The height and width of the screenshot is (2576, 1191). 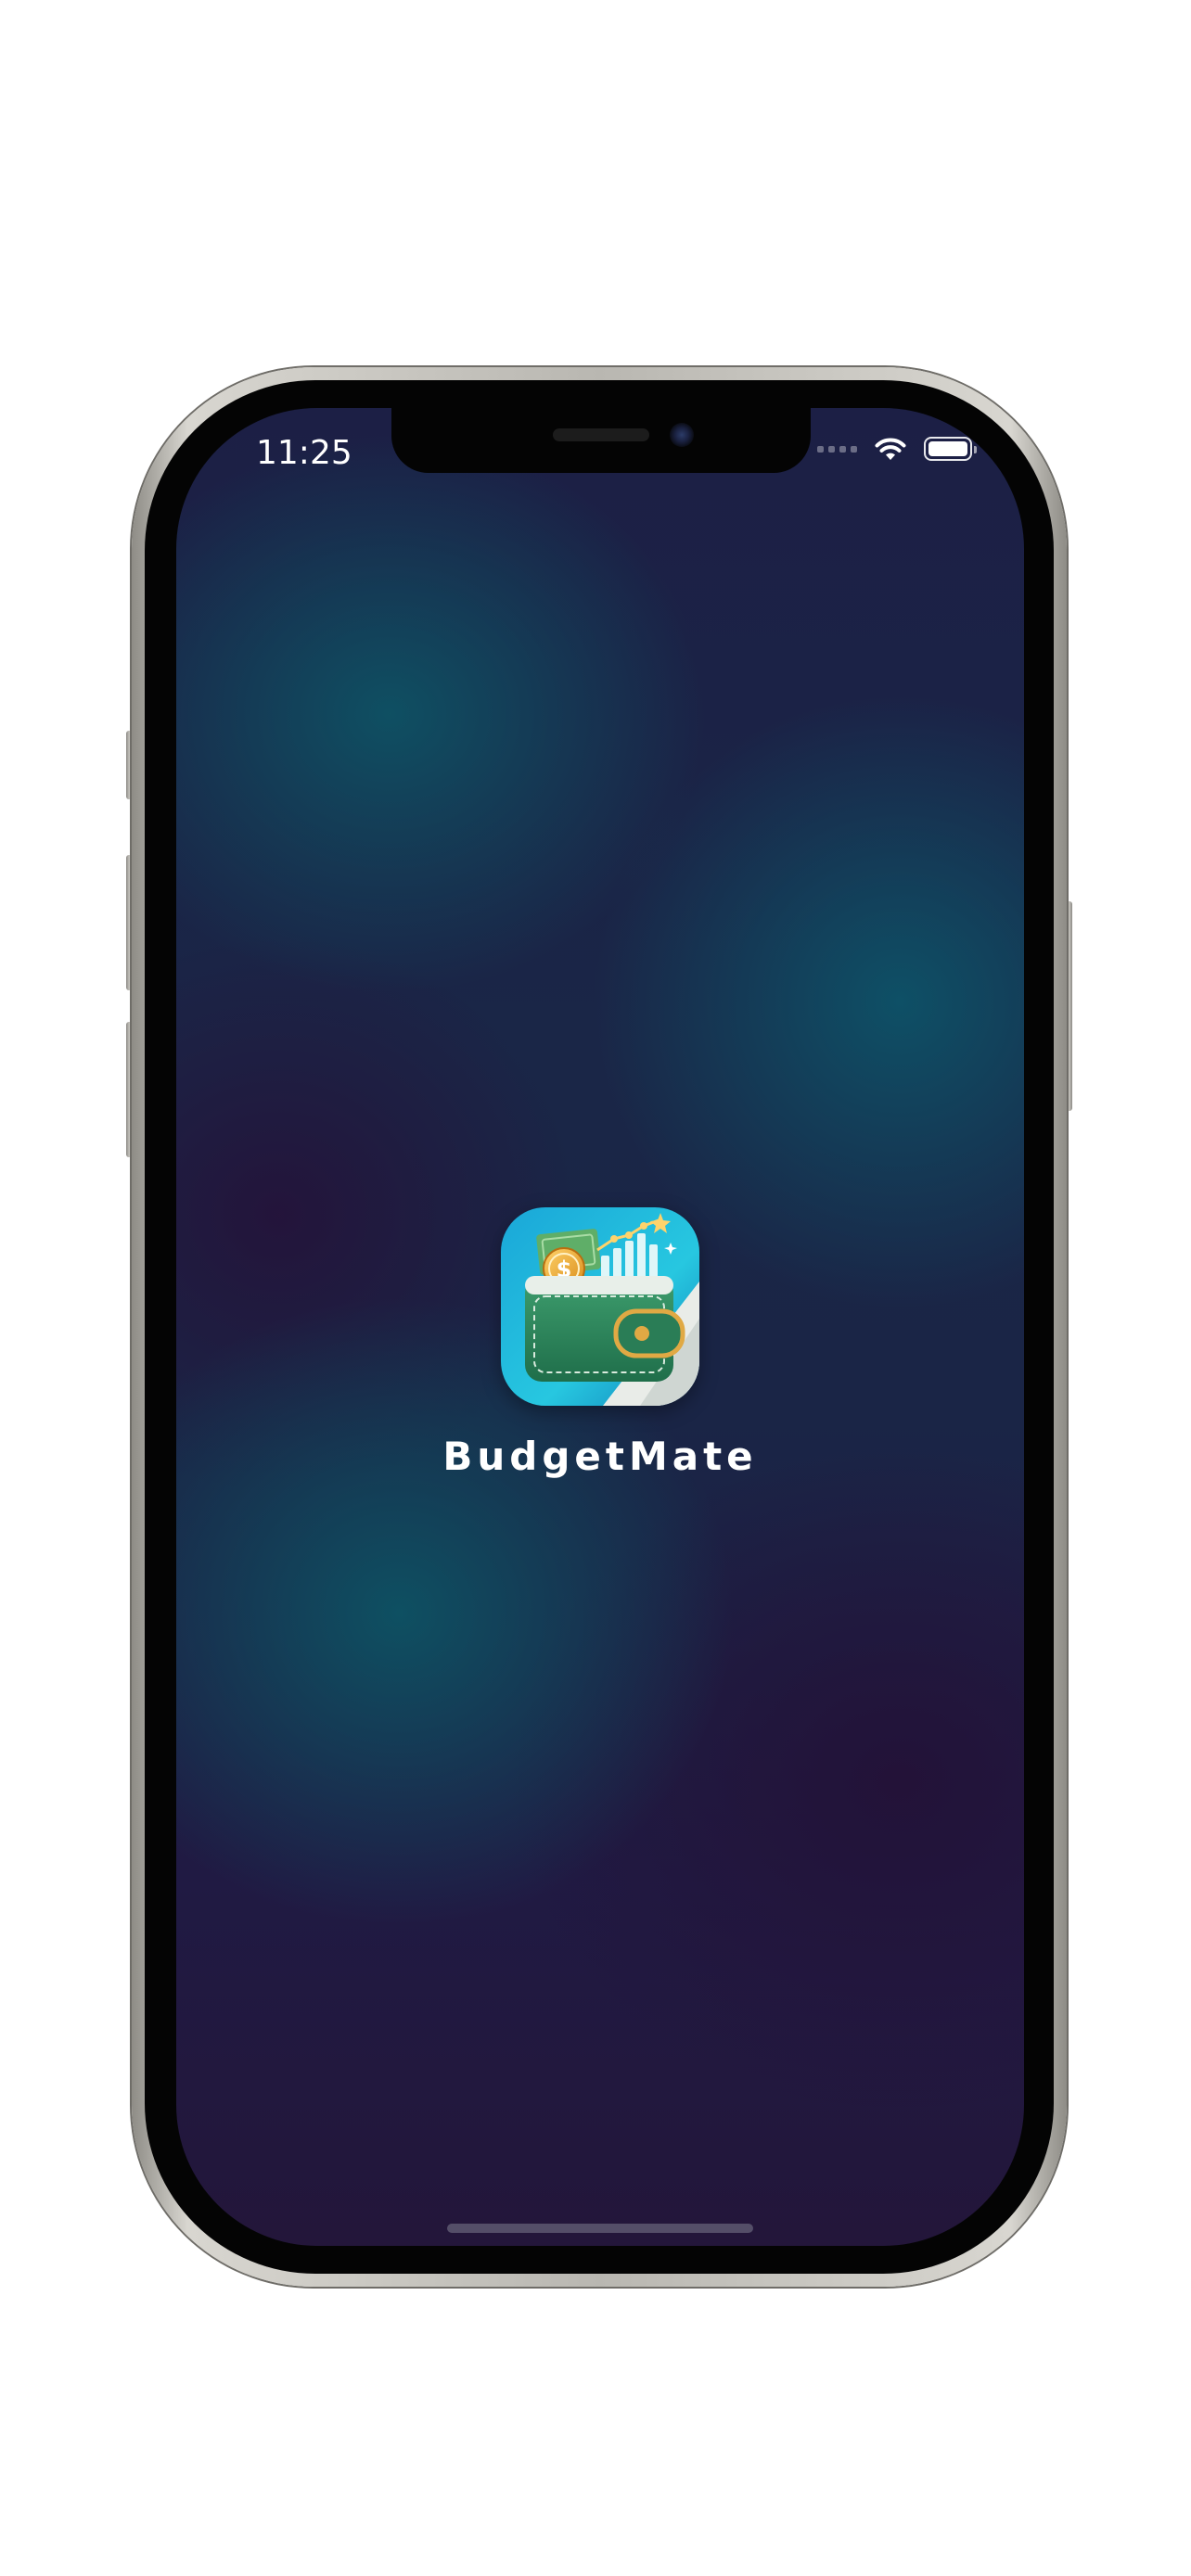 I want to click on wallet-app-icon: $, so click(x=600, y=1306).